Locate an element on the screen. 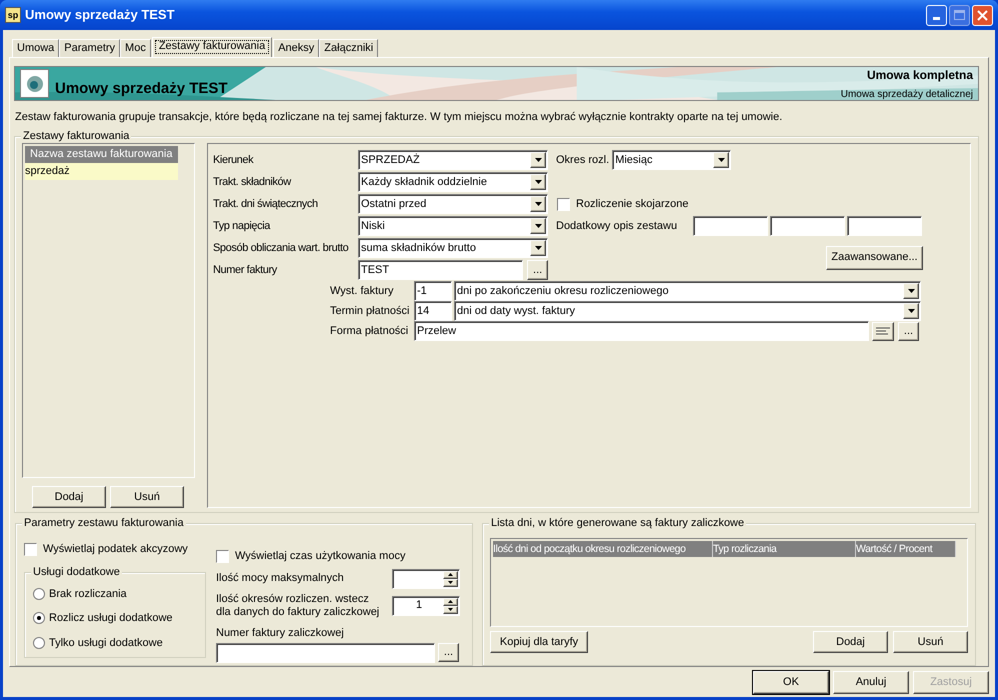 The image size is (998, 700). dropdown: Każdy składnik oddzielnie is located at coordinates (453, 182).